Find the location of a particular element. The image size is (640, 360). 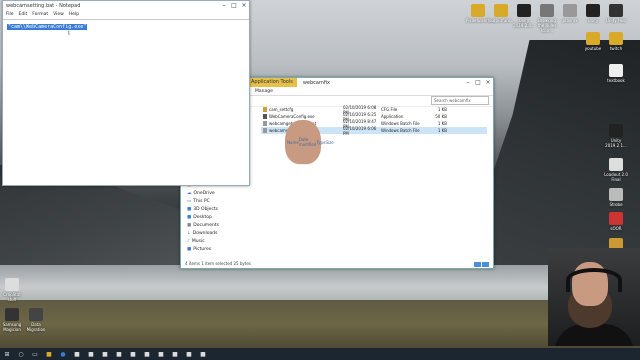

tiles-view-icon is located at coordinates (485, 264).